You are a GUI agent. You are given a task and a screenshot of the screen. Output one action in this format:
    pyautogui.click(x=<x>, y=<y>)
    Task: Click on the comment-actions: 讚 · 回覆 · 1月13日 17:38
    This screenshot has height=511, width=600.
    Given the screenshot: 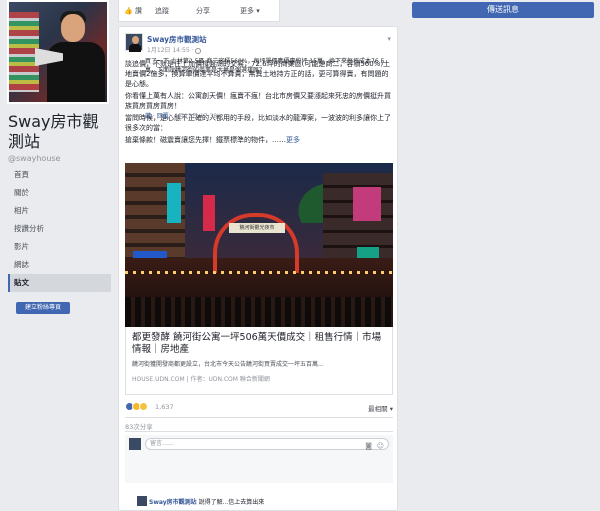 What is the action you would take?
    pyautogui.click(x=181, y=115)
    